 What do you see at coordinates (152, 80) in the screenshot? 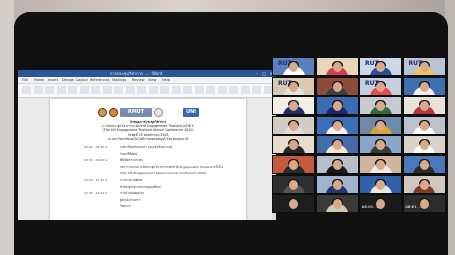
I see `ribbon-tab: View` at bounding box center [152, 80].